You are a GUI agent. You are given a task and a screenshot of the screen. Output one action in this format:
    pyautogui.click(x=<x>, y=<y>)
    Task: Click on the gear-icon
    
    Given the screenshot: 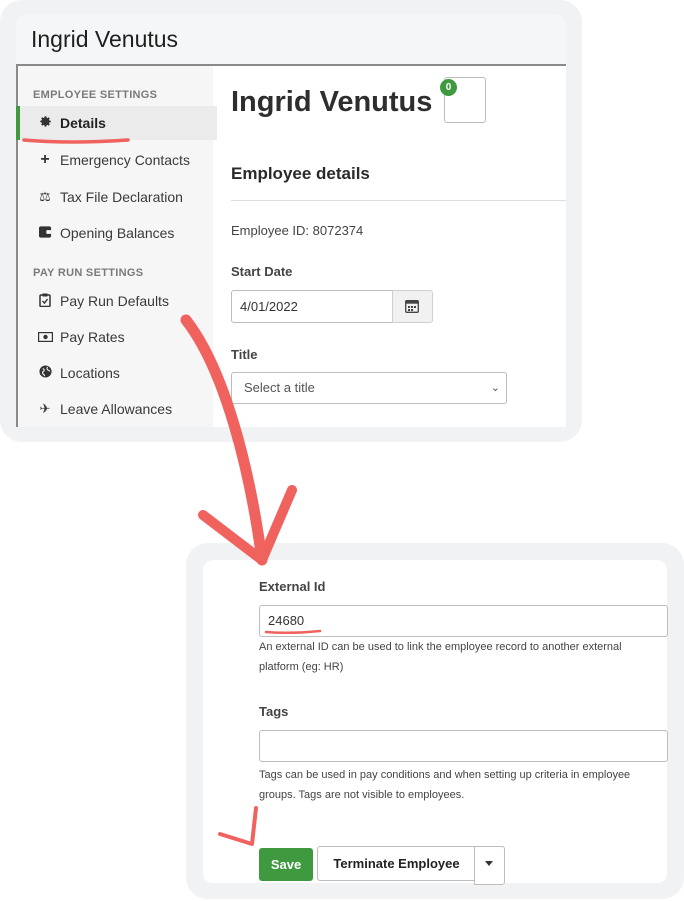 What is the action you would take?
    pyautogui.click(x=45, y=123)
    